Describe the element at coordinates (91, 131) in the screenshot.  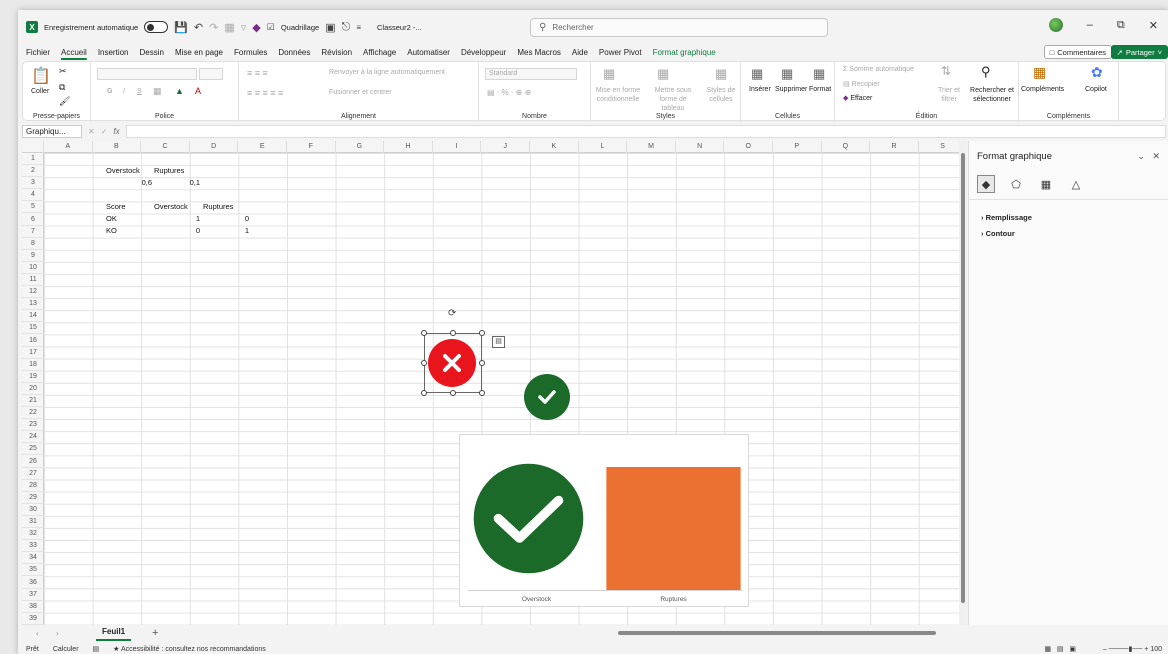
I see `cancel-icon: ✕` at that location.